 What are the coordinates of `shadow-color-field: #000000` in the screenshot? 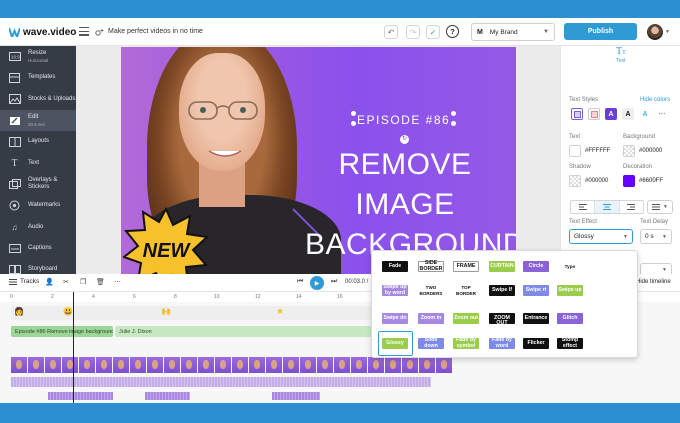 It's located at (591, 181).